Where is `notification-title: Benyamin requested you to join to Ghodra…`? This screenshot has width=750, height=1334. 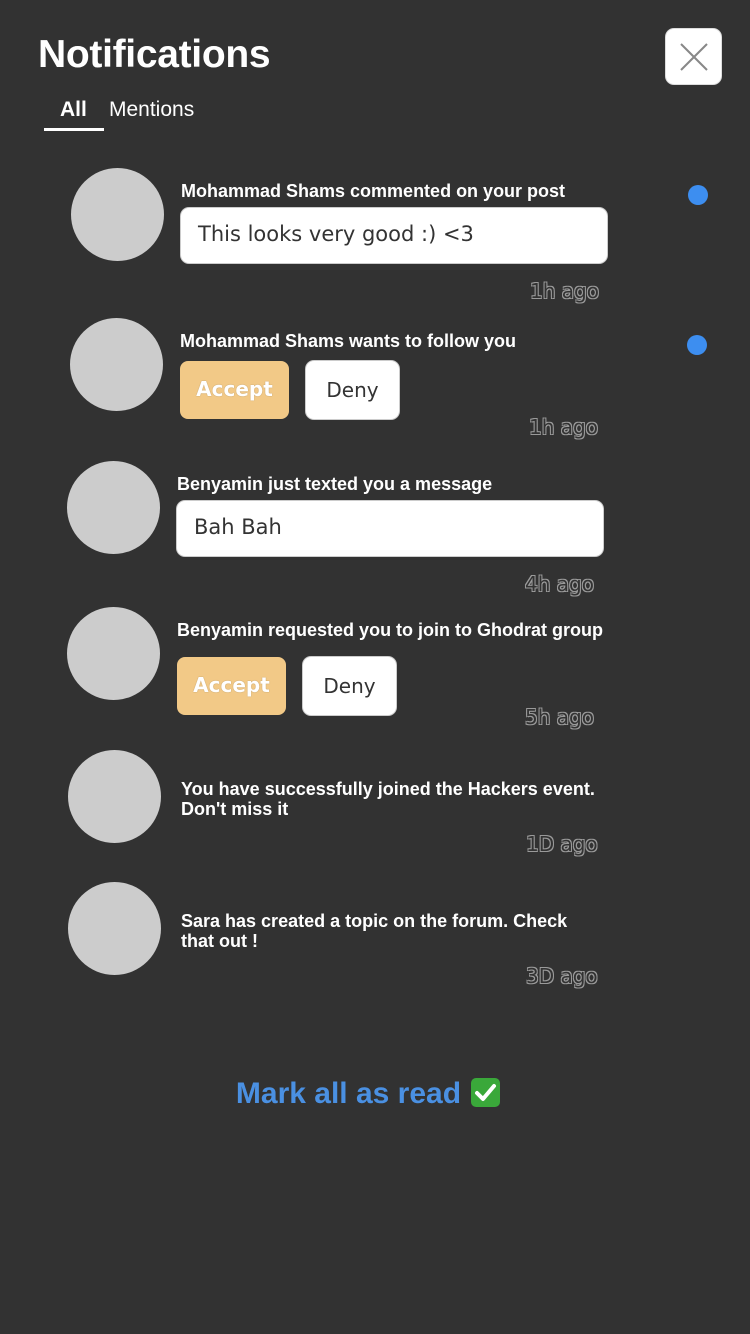
notification-title: Benyamin requested you to join to Ghodra… is located at coordinates (390, 630).